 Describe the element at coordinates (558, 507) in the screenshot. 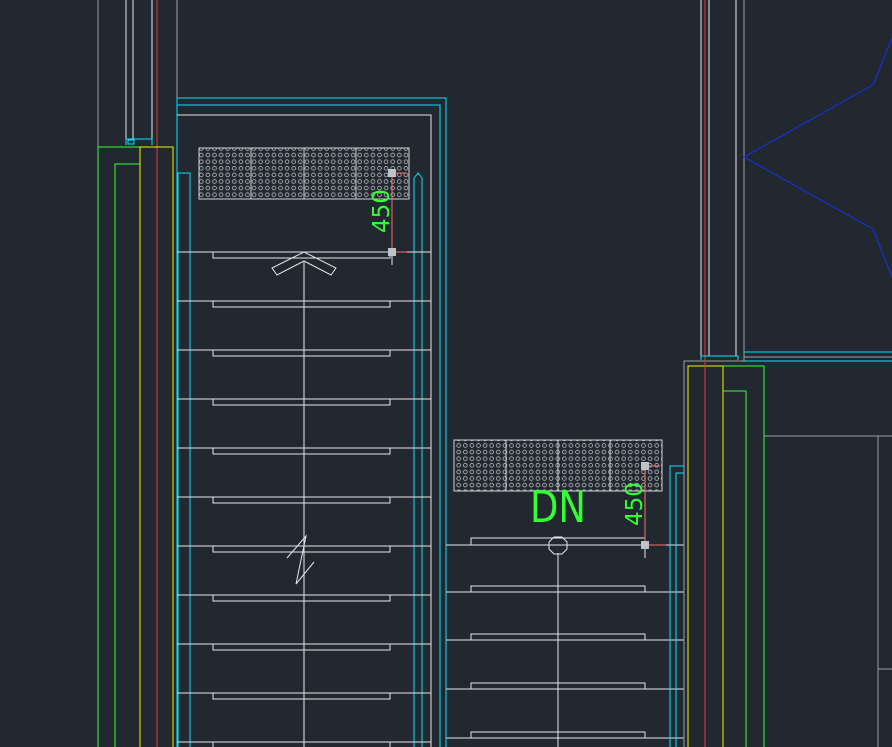

I see `direction-label-dn: DN` at that location.